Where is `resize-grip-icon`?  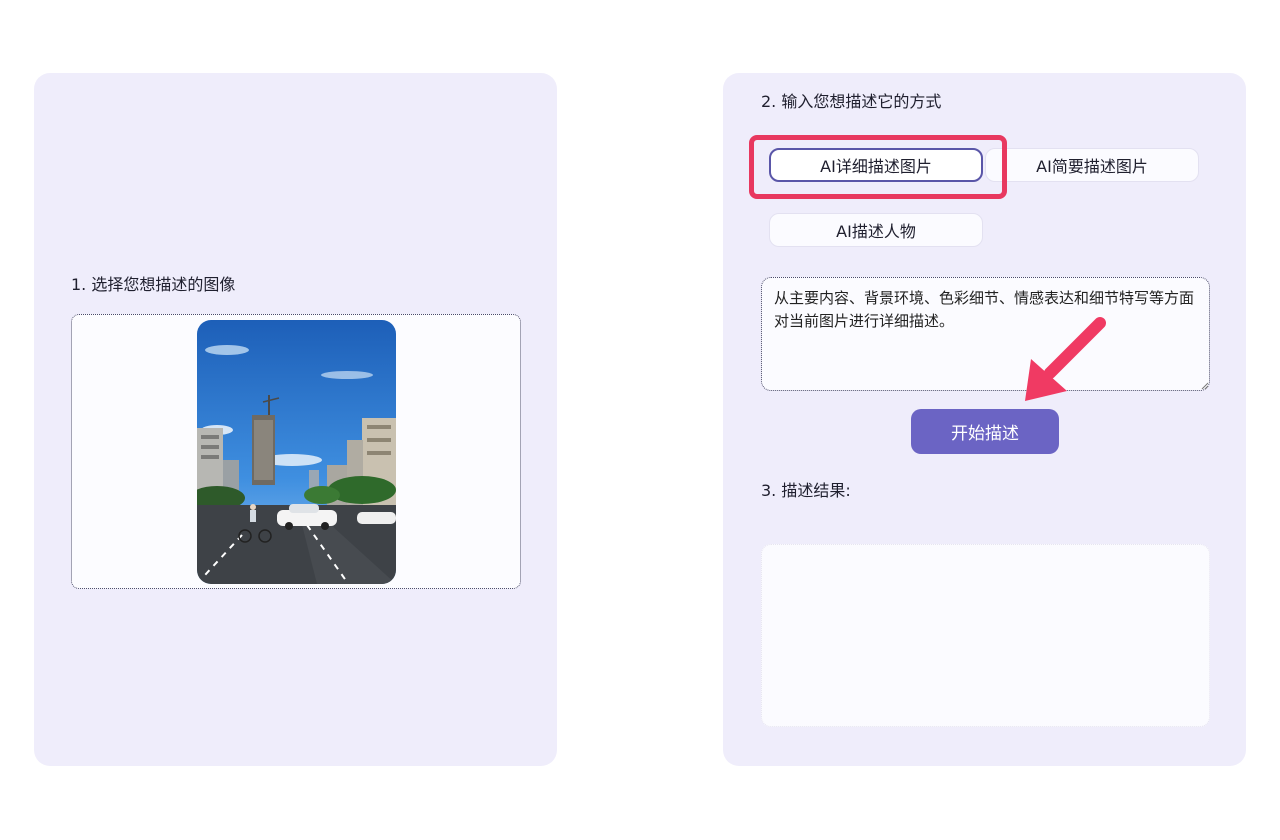 resize-grip-icon is located at coordinates (1205, 386).